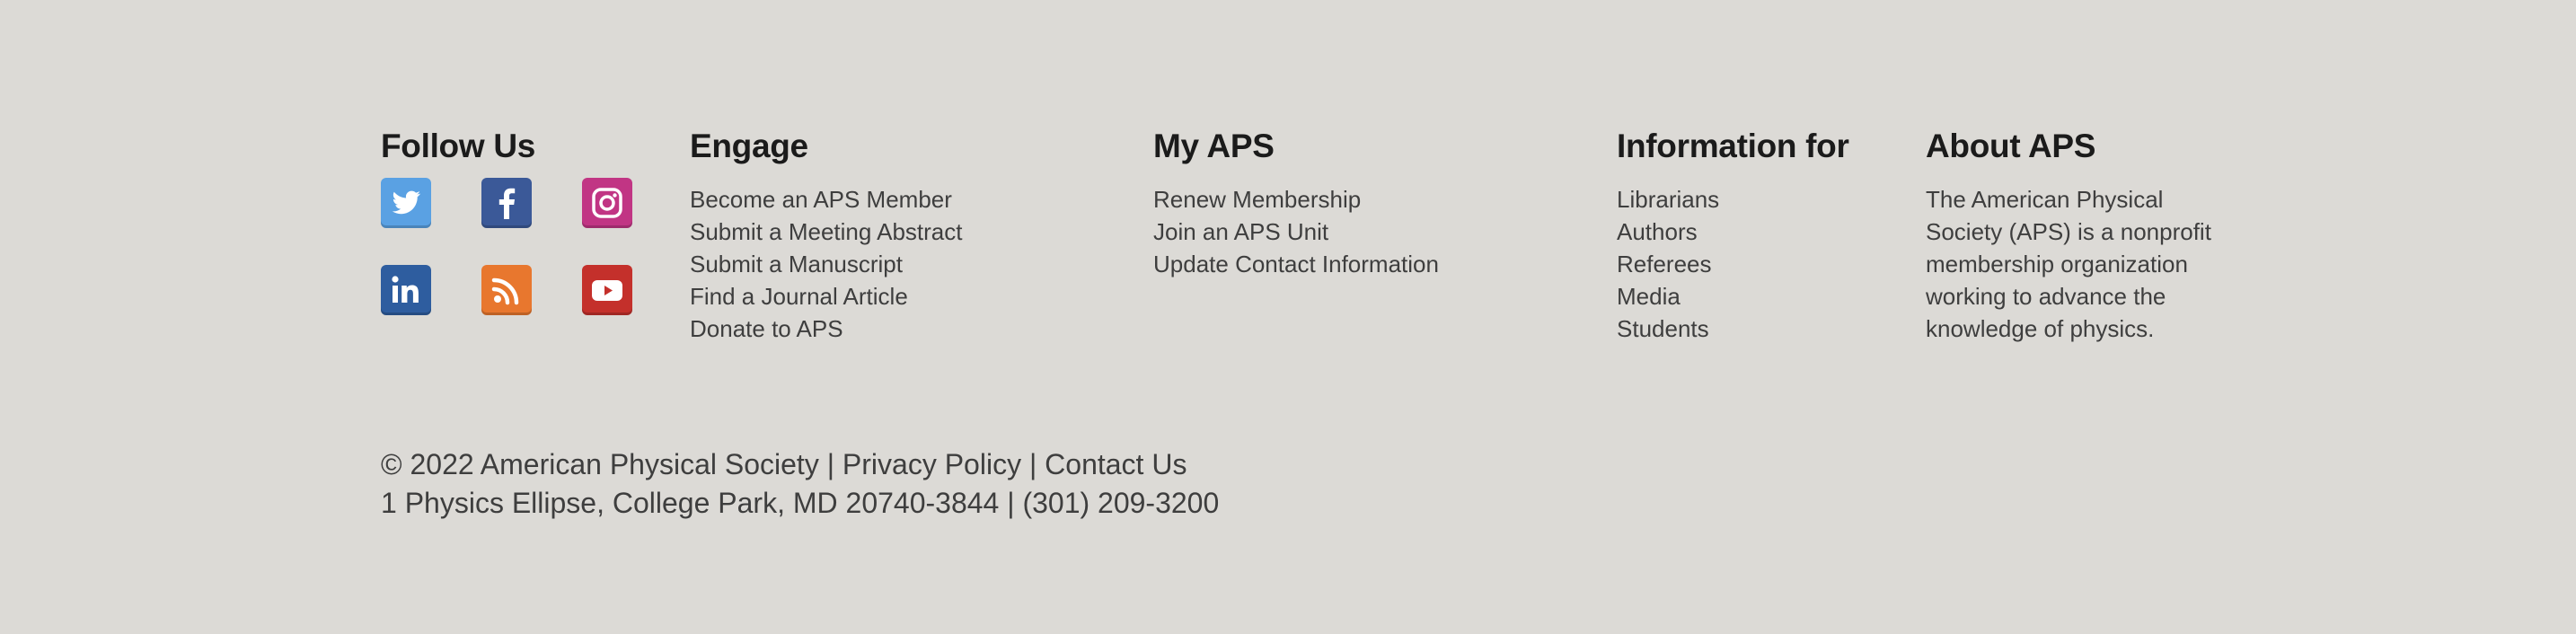  What do you see at coordinates (507, 203) in the screenshot?
I see `facebook-icon` at bounding box center [507, 203].